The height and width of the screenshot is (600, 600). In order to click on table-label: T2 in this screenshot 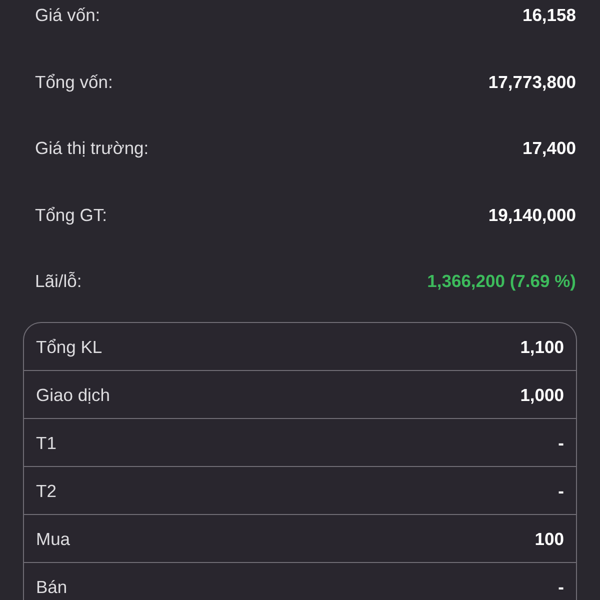, I will do `click(46, 491)`.